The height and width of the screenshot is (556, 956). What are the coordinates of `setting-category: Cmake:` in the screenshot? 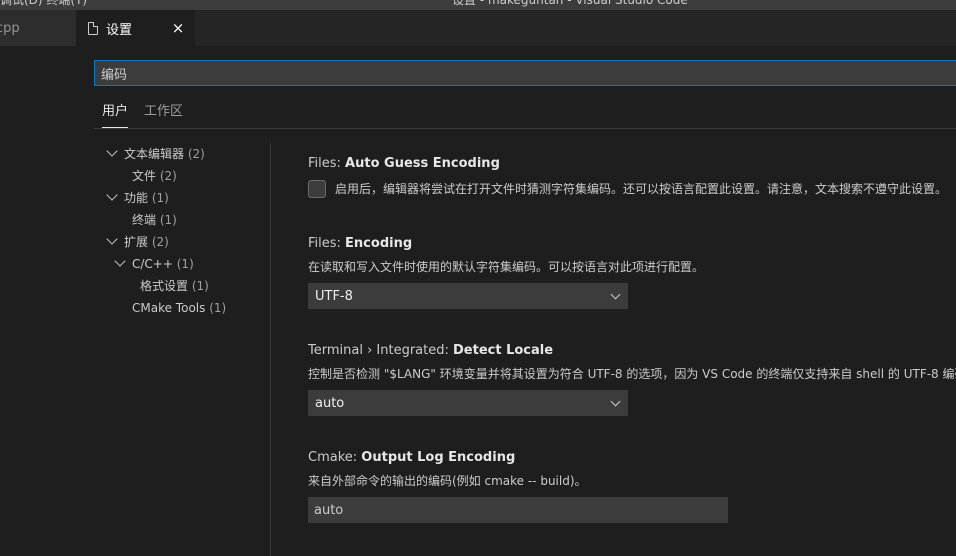 It's located at (335, 457).